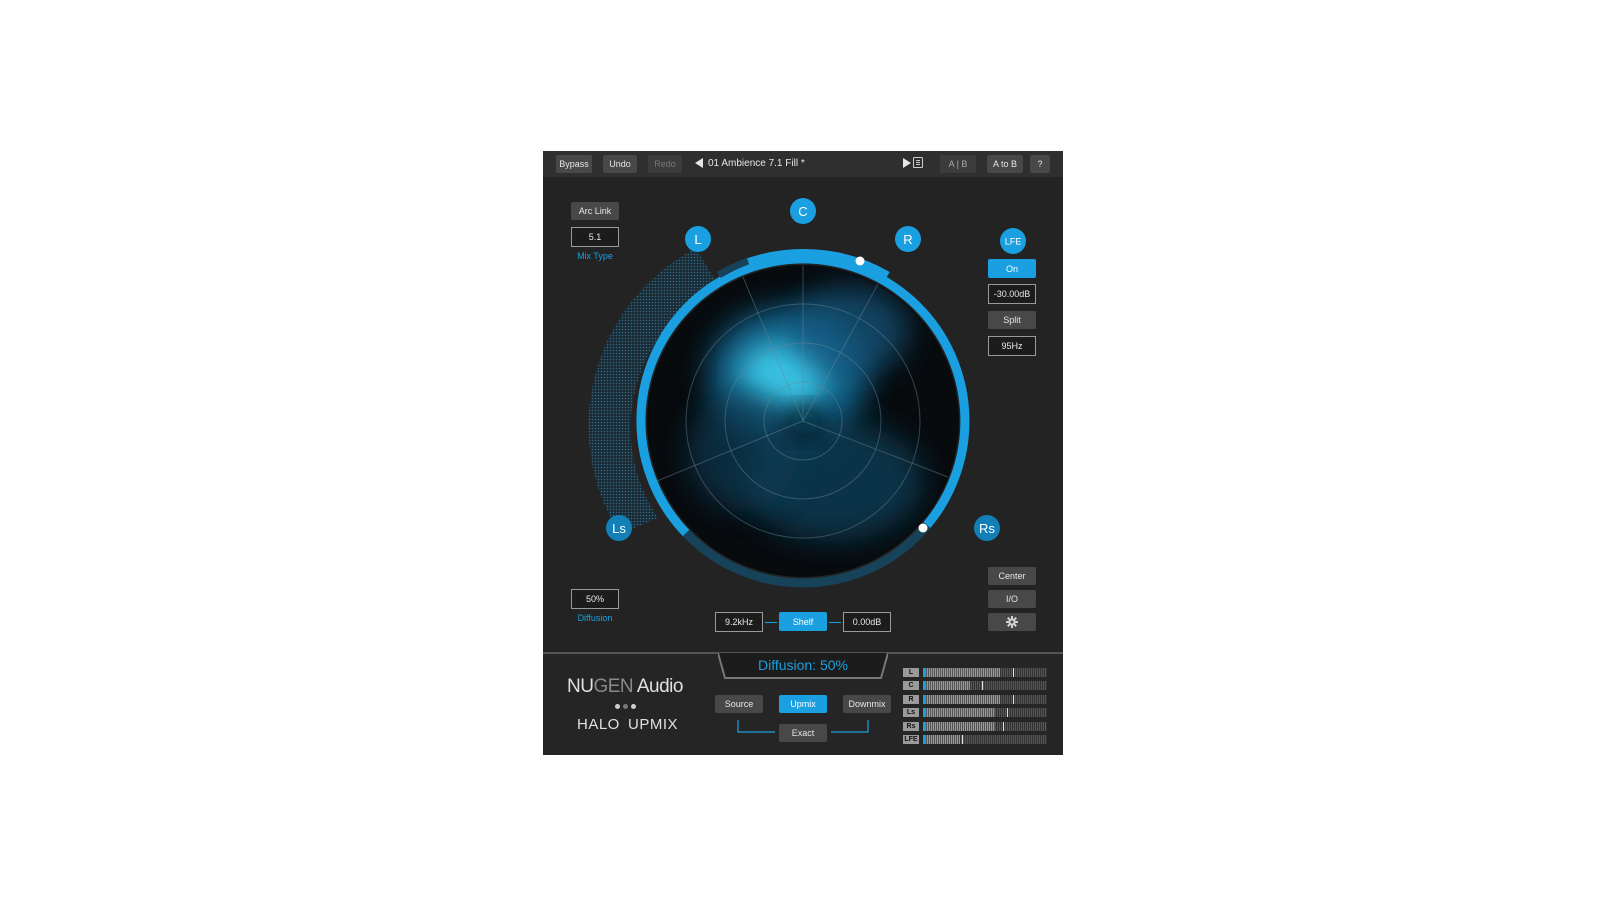 The width and height of the screenshot is (1600, 900). Describe the element at coordinates (1012, 576) in the screenshot. I see `center-button: Center` at that location.